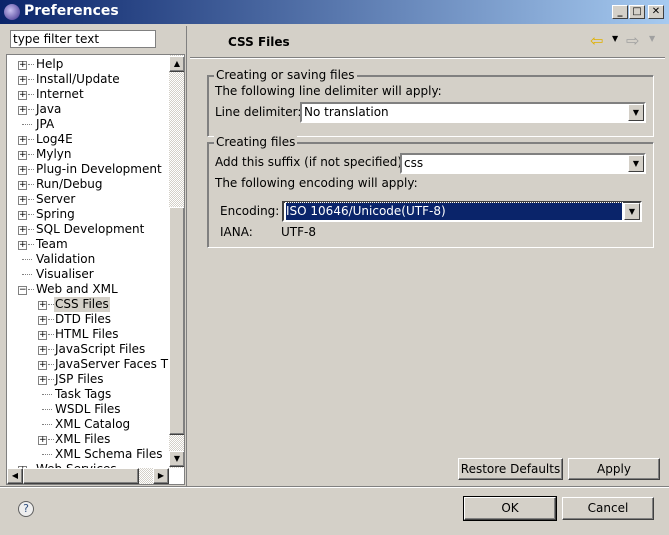 The image size is (669, 535). What do you see at coordinates (79, 379) in the screenshot?
I see `tree-item-label: JSP Files` at bounding box center [79, 379].